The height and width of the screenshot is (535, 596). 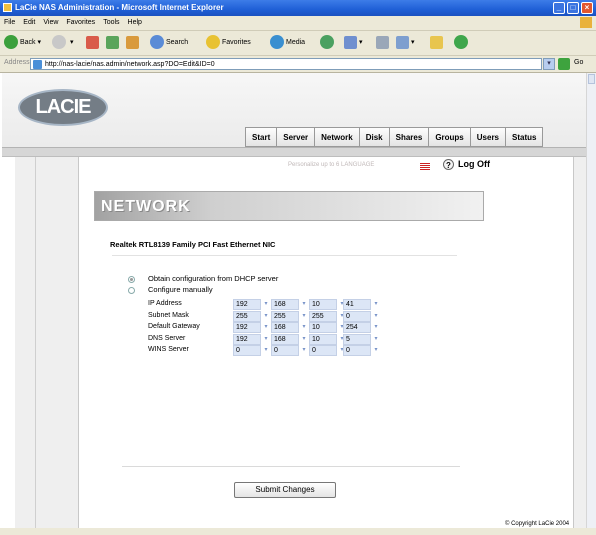 I want to click on mail-button: ▾, so click(x=353, y=43).